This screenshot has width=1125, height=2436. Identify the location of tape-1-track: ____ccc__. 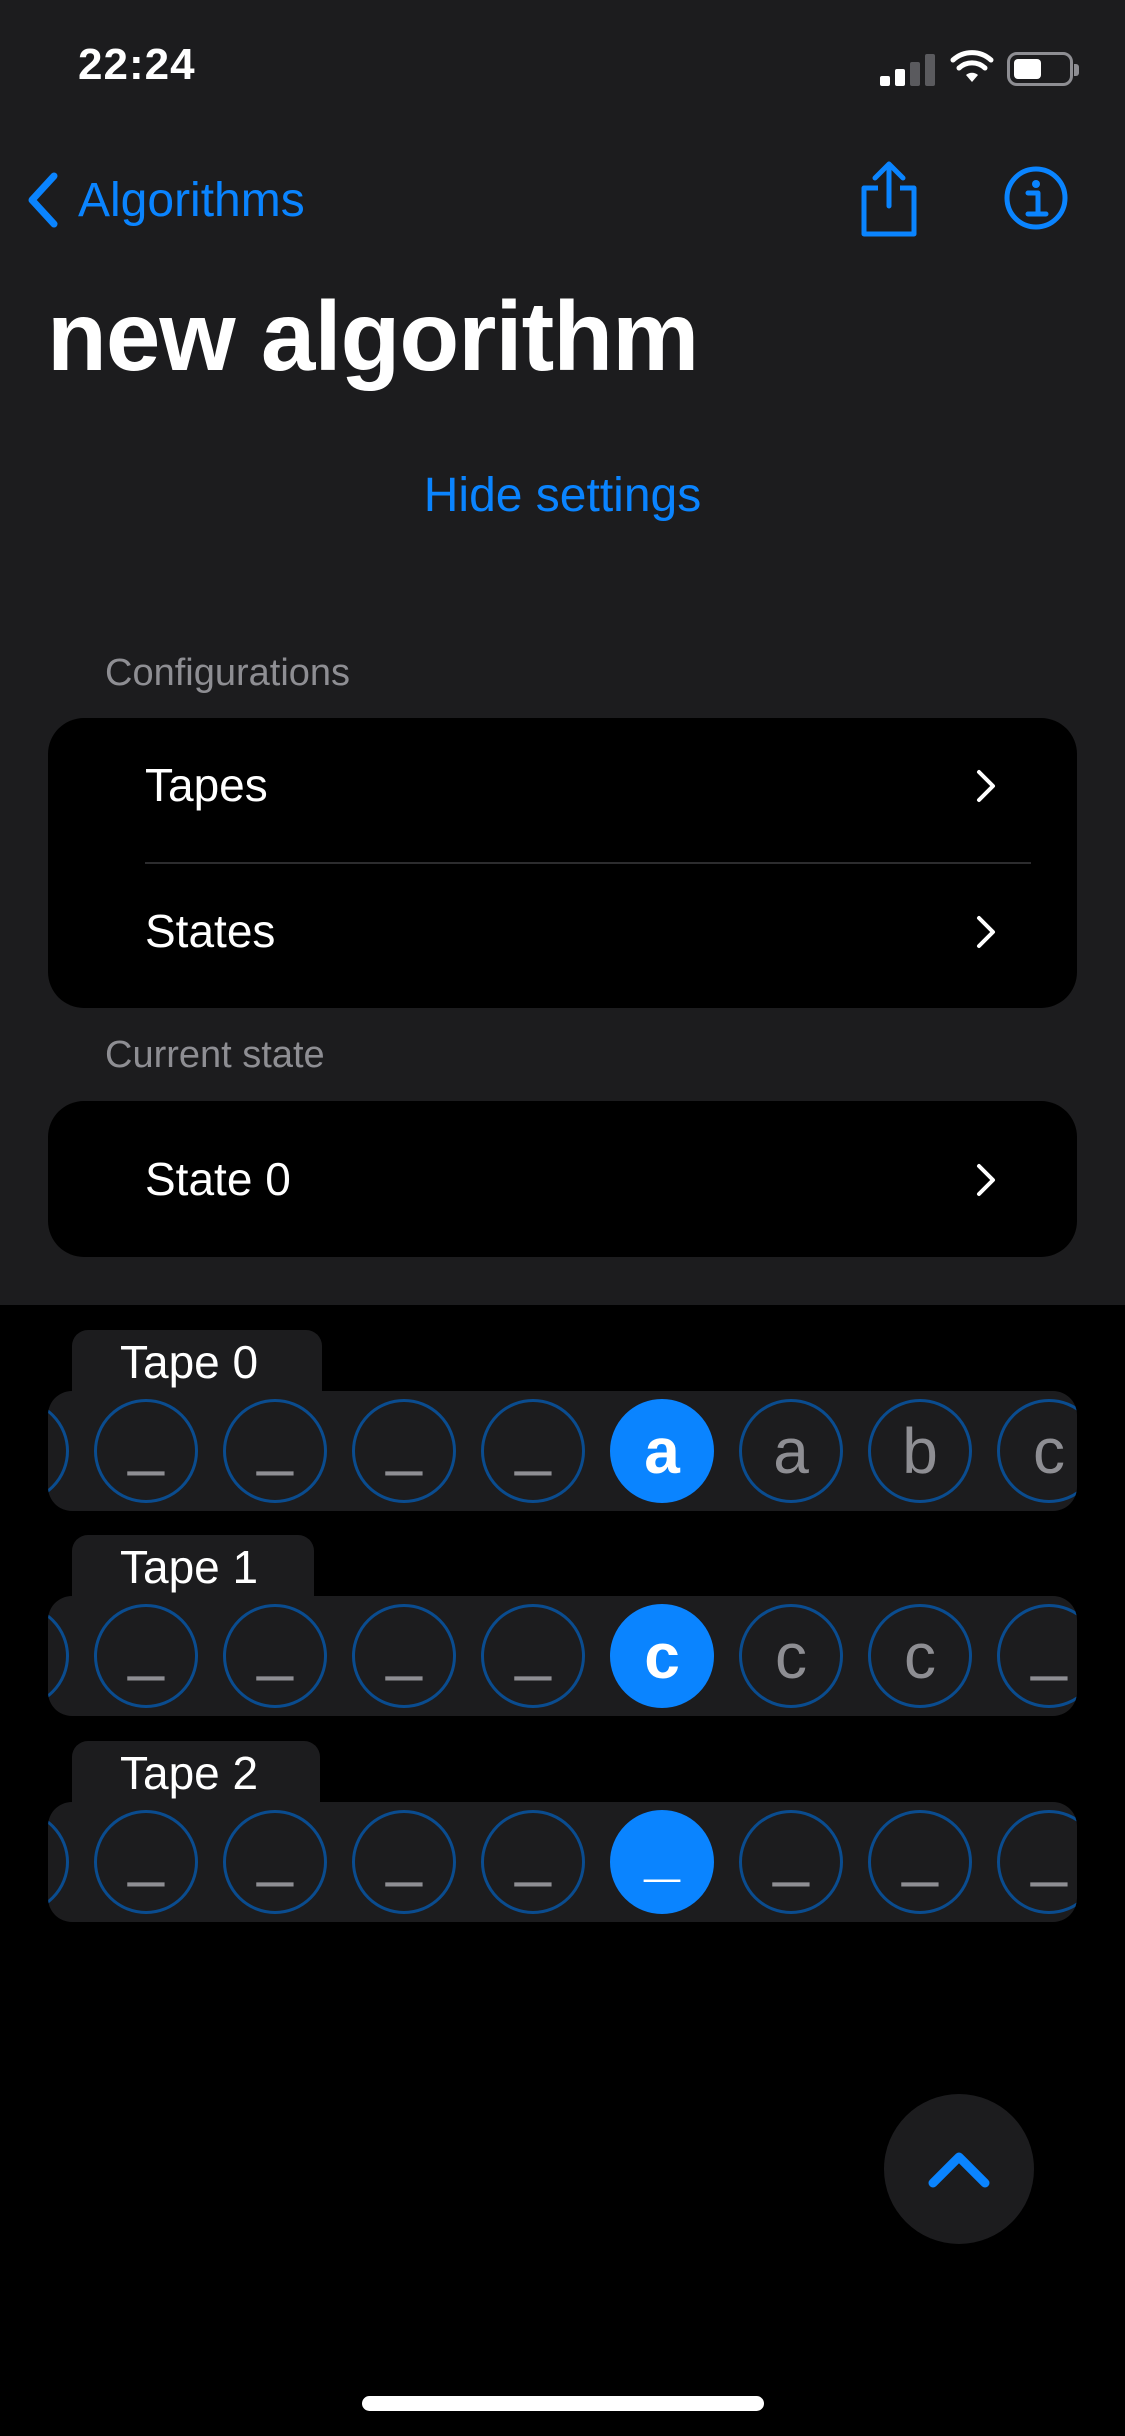
(562, 1656).